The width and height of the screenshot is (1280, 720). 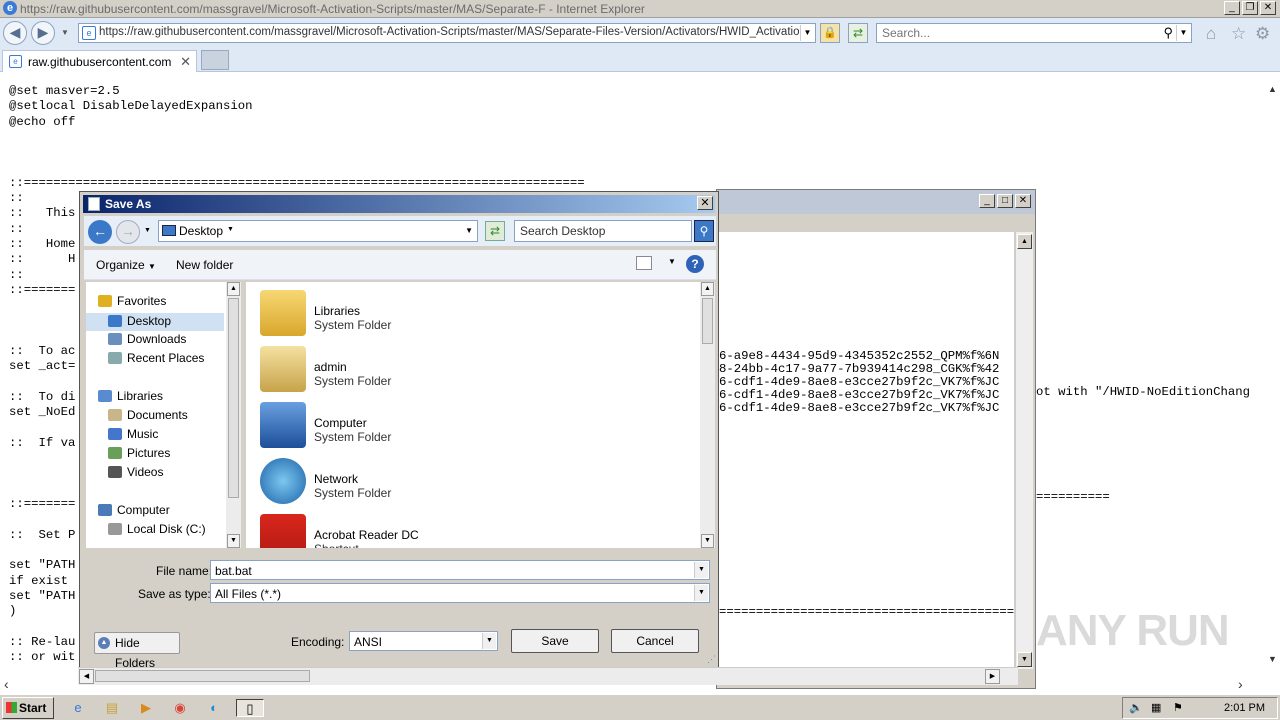 What do you see at coordinates (460, 373) in the screenshot?
I see `file-item: admin System Folder` at bounding box center [460, 373].